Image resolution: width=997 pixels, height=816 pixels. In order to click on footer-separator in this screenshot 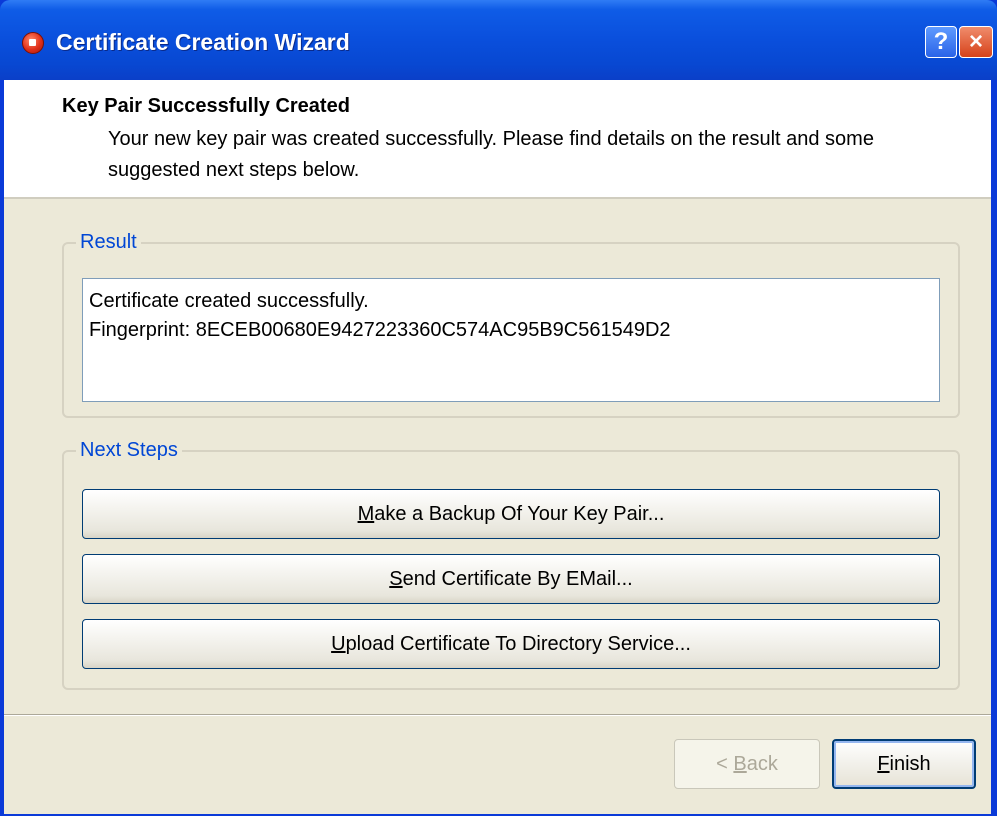, I will do `click(497, 715)`.